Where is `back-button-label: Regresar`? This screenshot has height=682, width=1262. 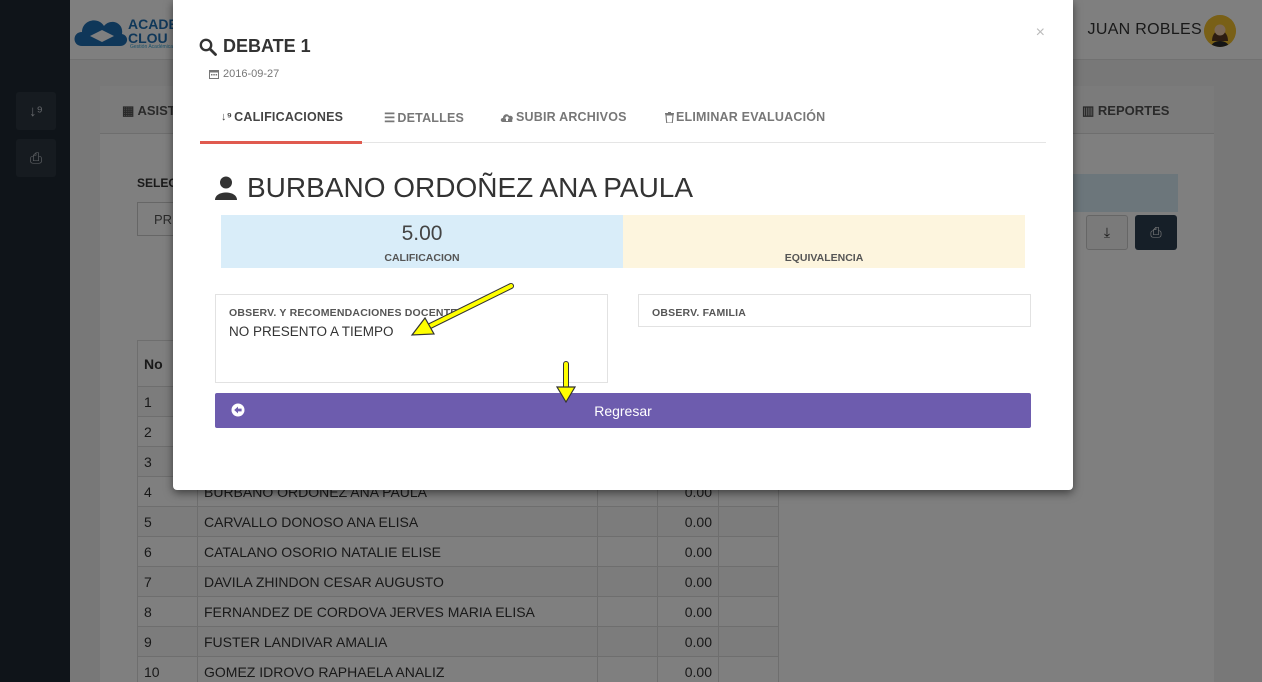
back-button-label: Regresar is located at coordinates (623, 410).